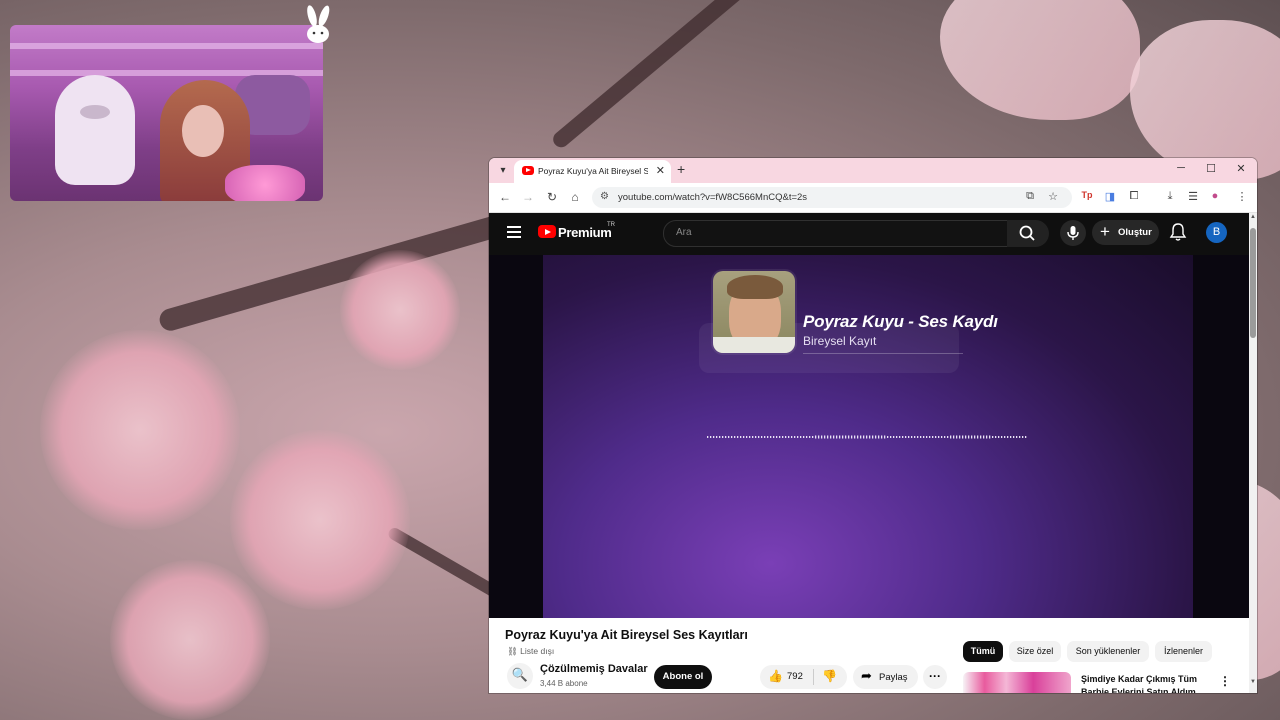 The height and width of the screenshot is (720, 1280). What do you see at coordinates (1178, 232) in the screenshot?
I see `notifications-bell-icon` at bounding box center [1178, 232].